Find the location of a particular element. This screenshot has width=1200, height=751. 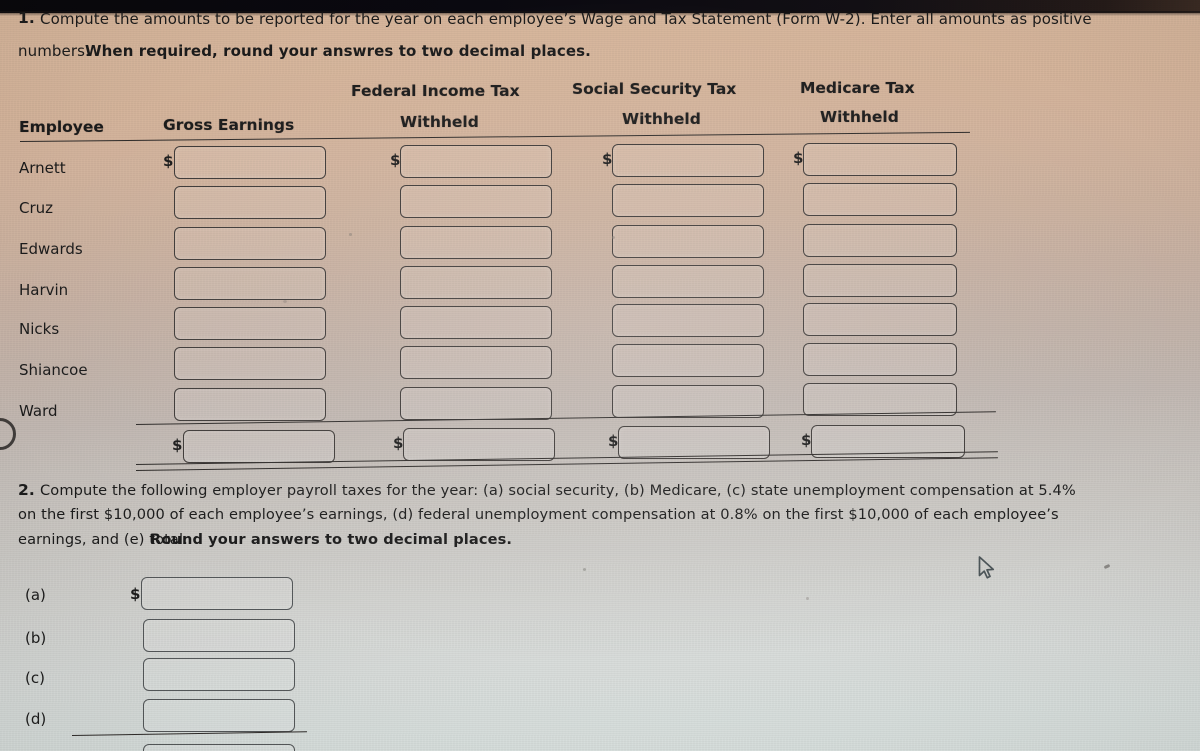

column-header-federal-income-tax-line2: Withheld is located at coordinates (439, 122).